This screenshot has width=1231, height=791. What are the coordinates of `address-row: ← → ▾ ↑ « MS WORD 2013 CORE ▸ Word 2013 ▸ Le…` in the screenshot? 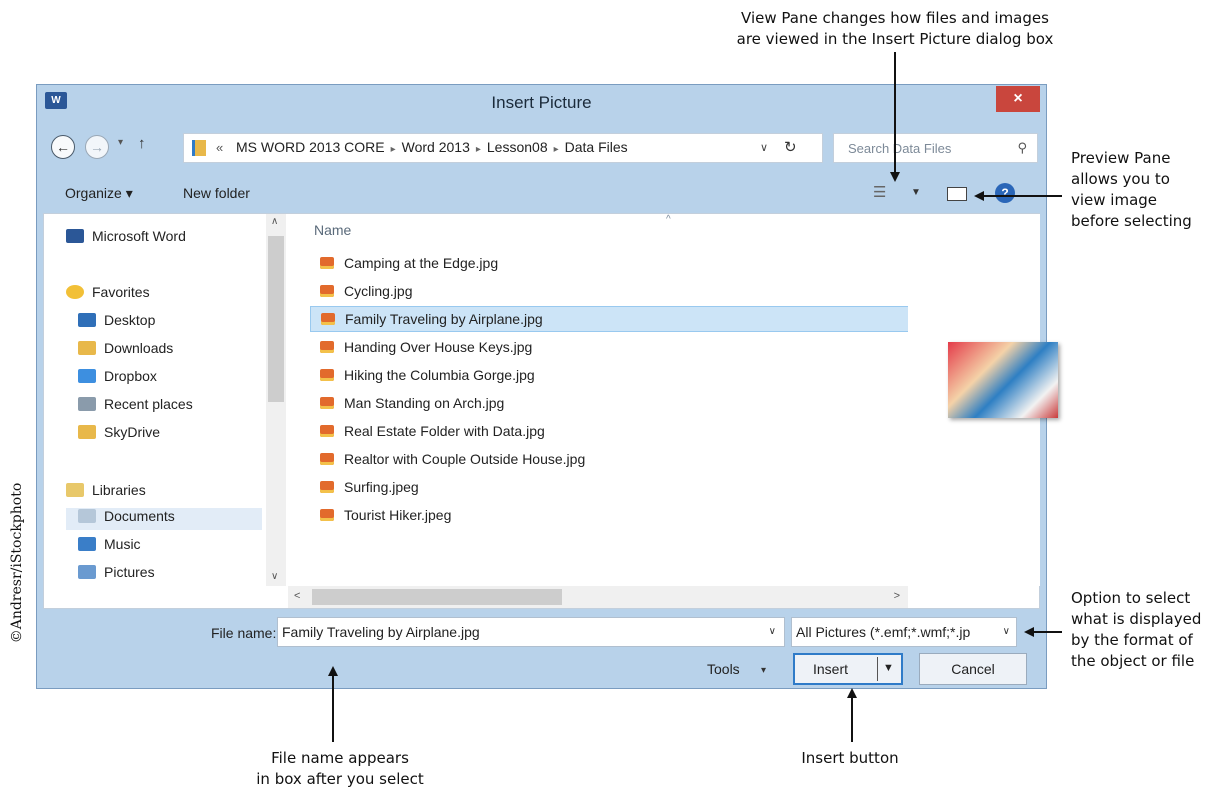 It's located at (541, 149).